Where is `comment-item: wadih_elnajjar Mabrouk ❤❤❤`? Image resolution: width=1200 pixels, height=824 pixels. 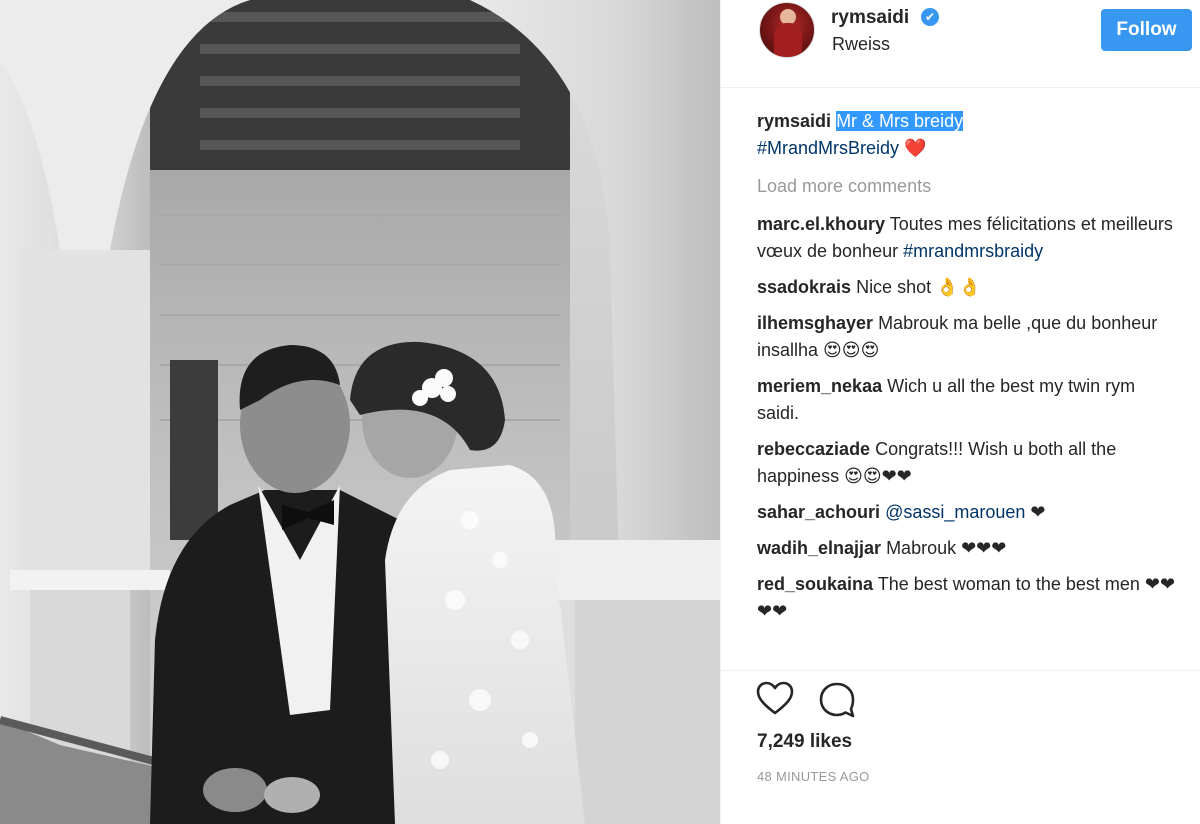 comment-item: wadih_elnajjar Mabrouk ❤❤❤ is located at coordinates (967, 548).